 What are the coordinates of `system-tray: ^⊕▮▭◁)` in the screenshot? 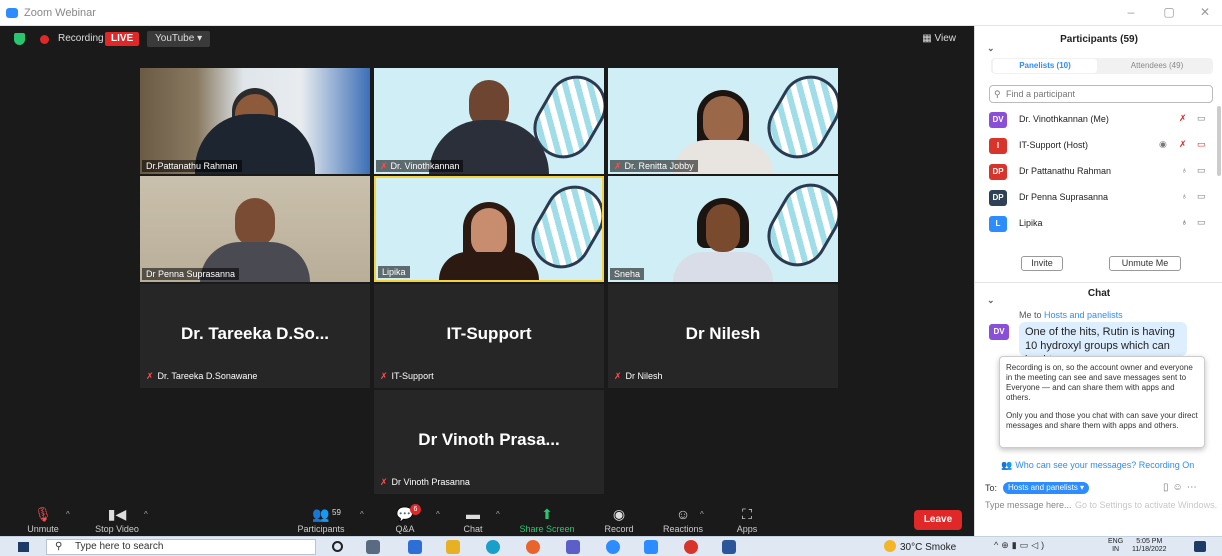 It's located at (1020, 545).